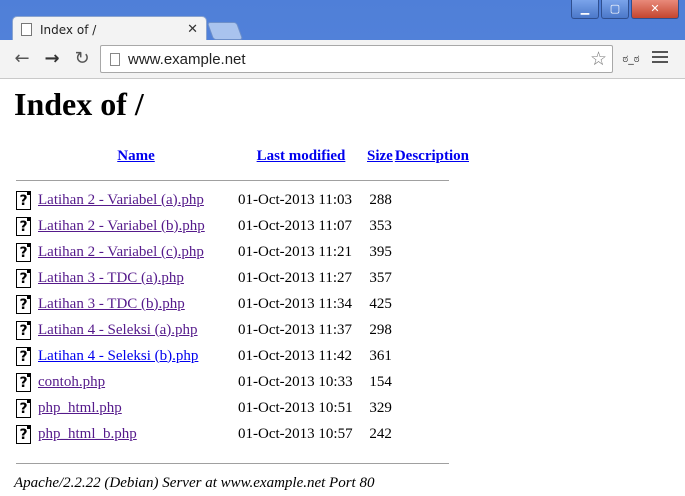  What do you see at coordinates (68, 29) in the screenshot?
I see `tab-title: Index of /` at bounding box center [68, 29].